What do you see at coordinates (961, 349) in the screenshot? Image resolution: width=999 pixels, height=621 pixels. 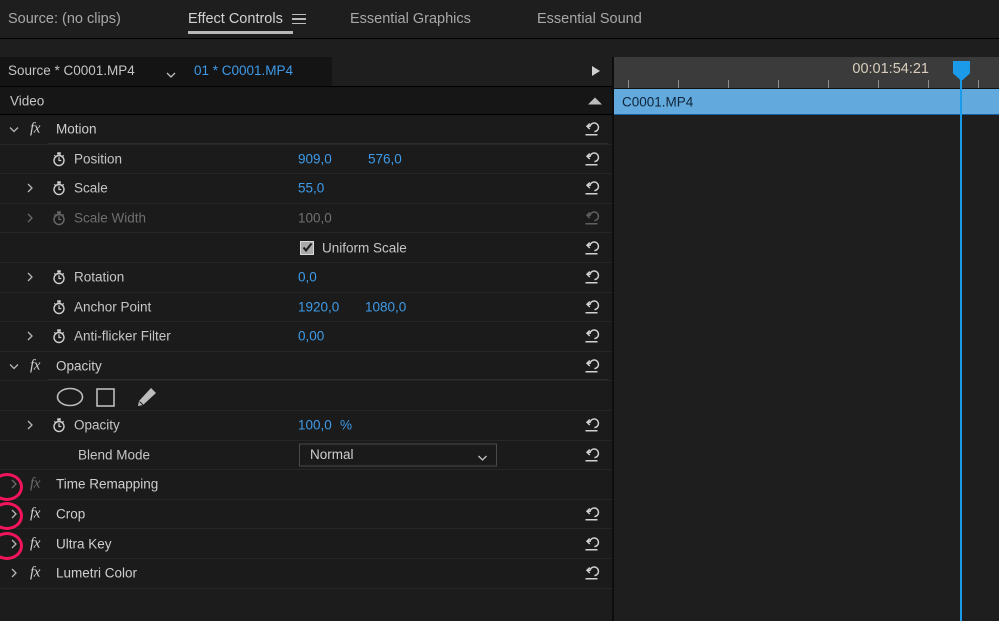 I see `playhead-line` at bounding box center [961, 349].